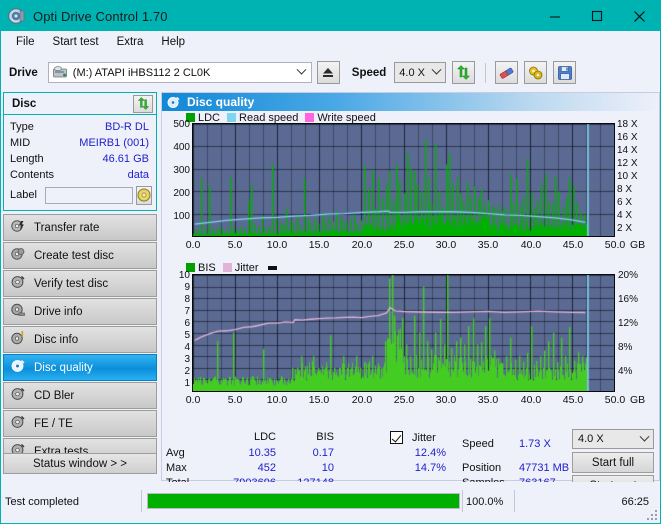 The width and height of the screenshot is (661, 524). Describe the element at coordinates (310, 117) in the screenshot. I see `legend-swatch-write-speed` at that location.